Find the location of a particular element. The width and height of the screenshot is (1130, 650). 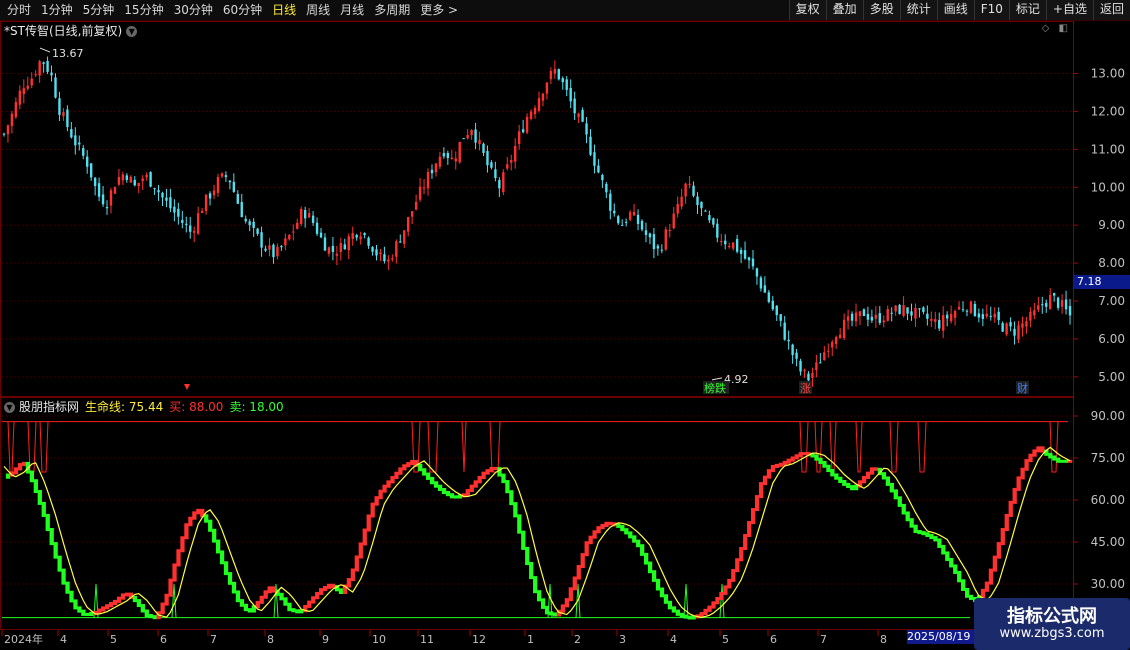

diamond-icon: ◇ is located at coordinates (1046, 28).